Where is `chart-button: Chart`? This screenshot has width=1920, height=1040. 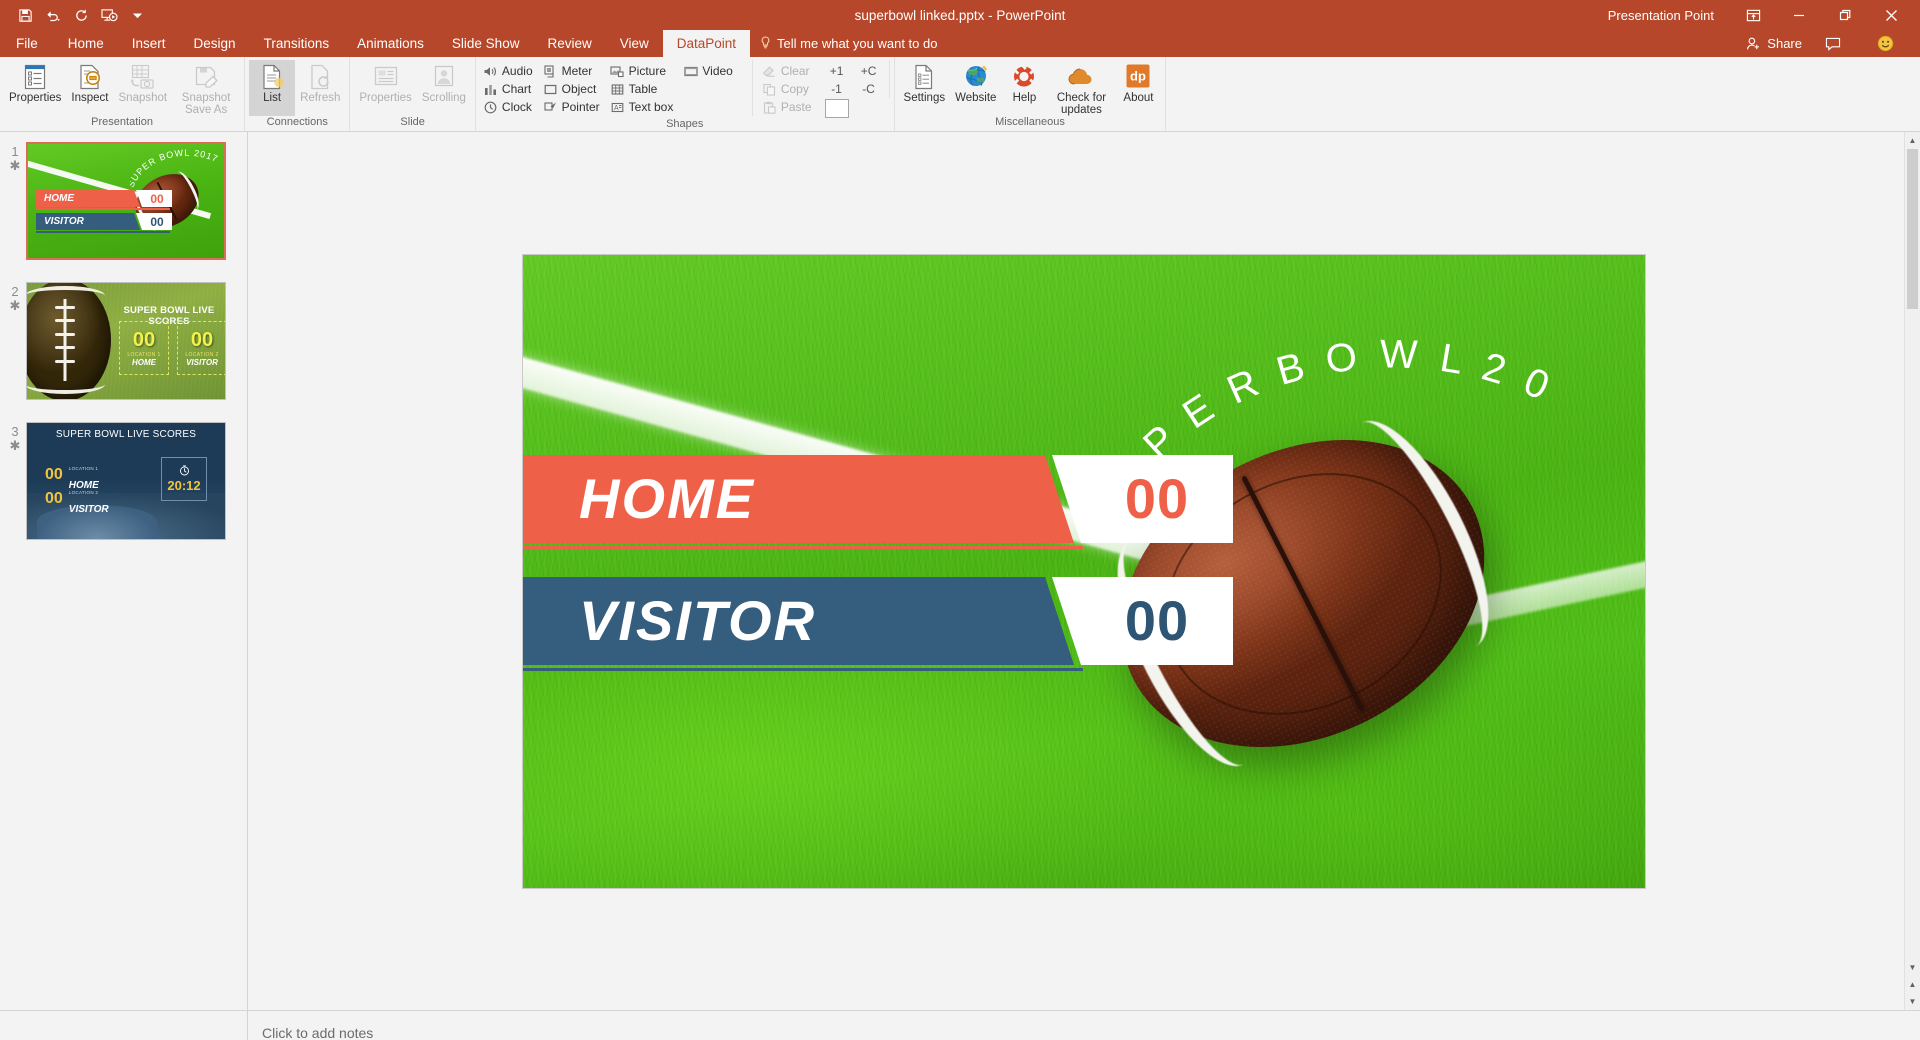
chart-button: Chart is located at coordinates (509, 89).